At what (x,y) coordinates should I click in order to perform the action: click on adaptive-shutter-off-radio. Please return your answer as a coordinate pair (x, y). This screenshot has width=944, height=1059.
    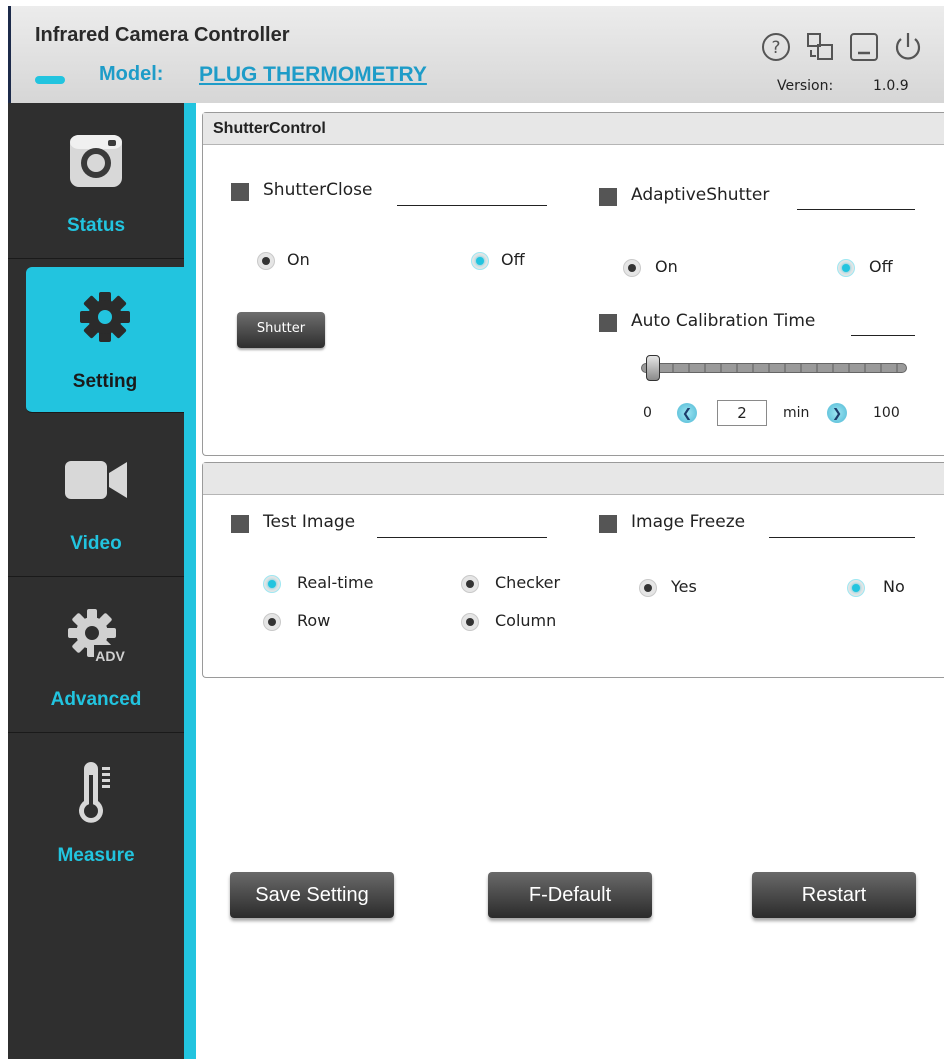
    Looking at the image, I should click on (846, 268).